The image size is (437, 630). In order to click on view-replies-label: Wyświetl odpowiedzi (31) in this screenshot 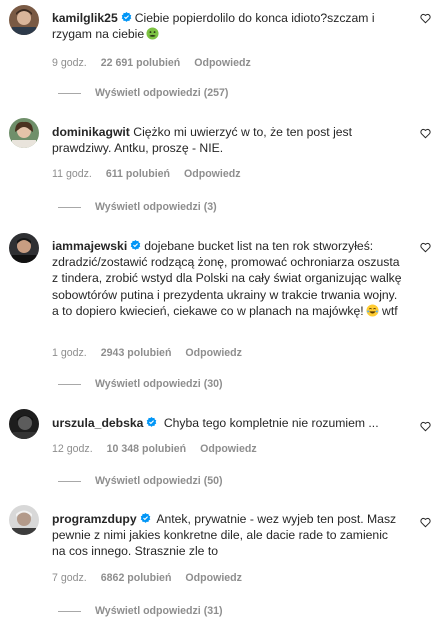, I will do `click(159, 611)`.